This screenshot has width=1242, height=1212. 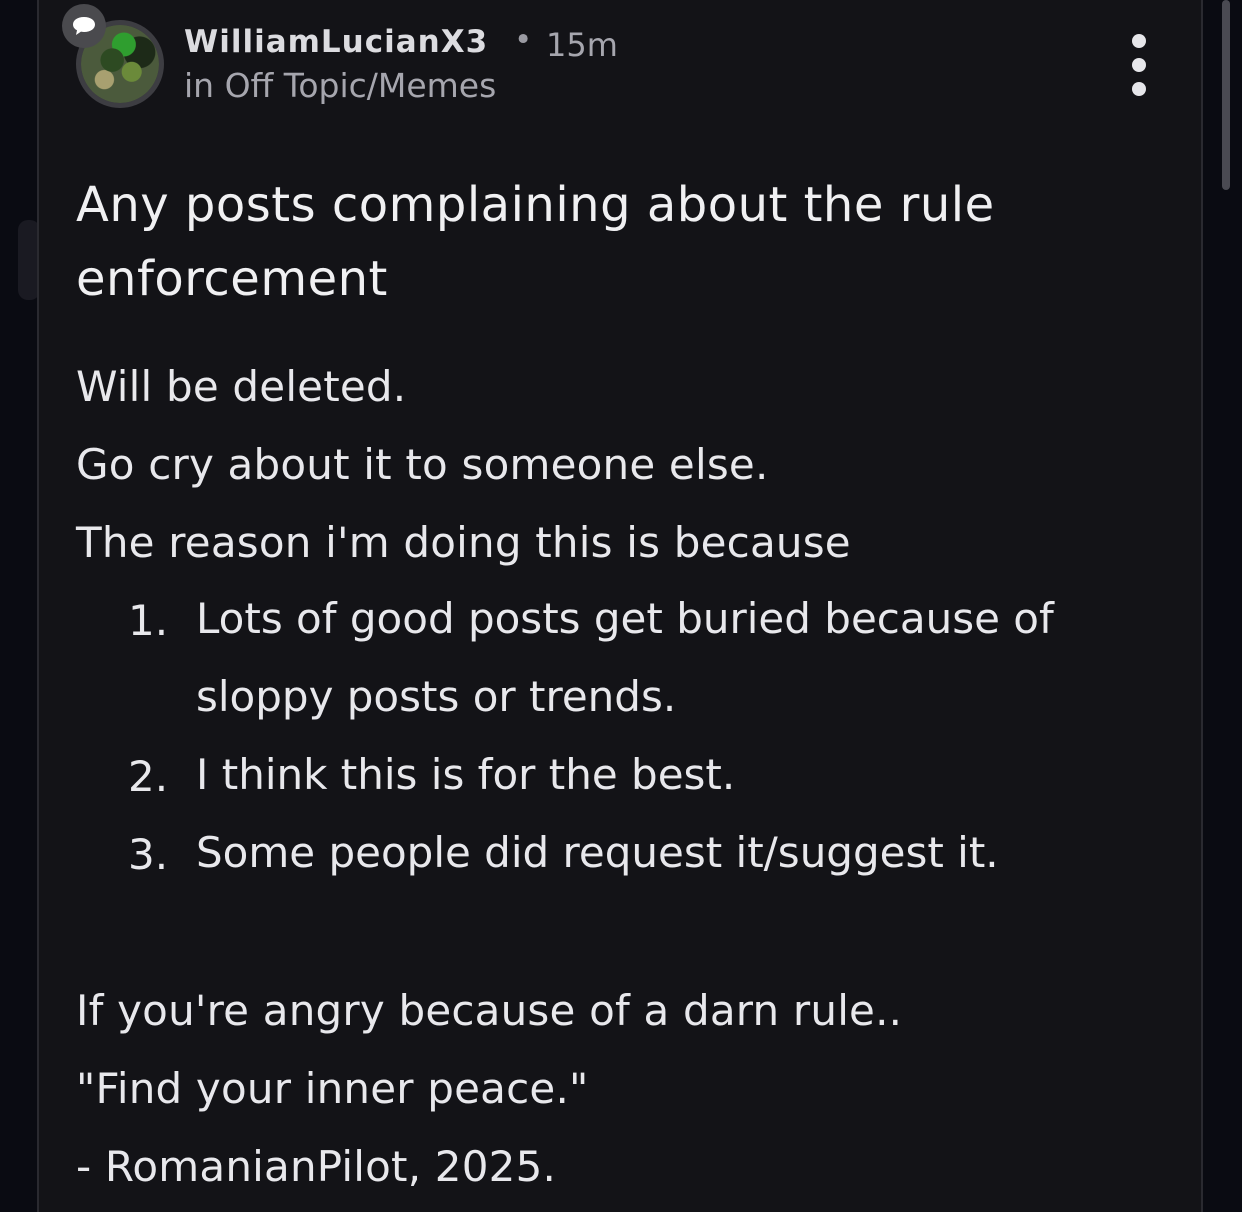 What do you see at coordinates (597, 852) in the screenshot?
I see `list-text: Some people did request it/suggest it.` at bounding box center [597, 852].